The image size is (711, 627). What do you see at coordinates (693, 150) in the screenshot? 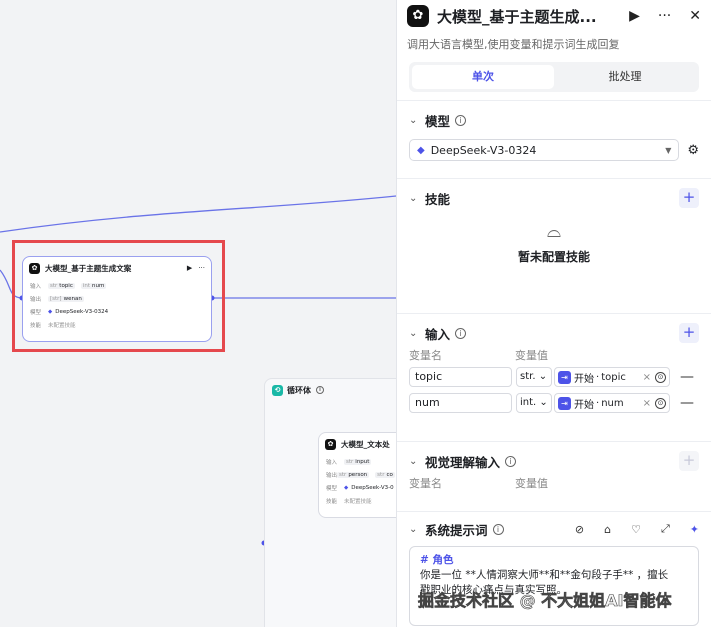
I see `gear-icon: ⚙` at bounding box center [693, 150].